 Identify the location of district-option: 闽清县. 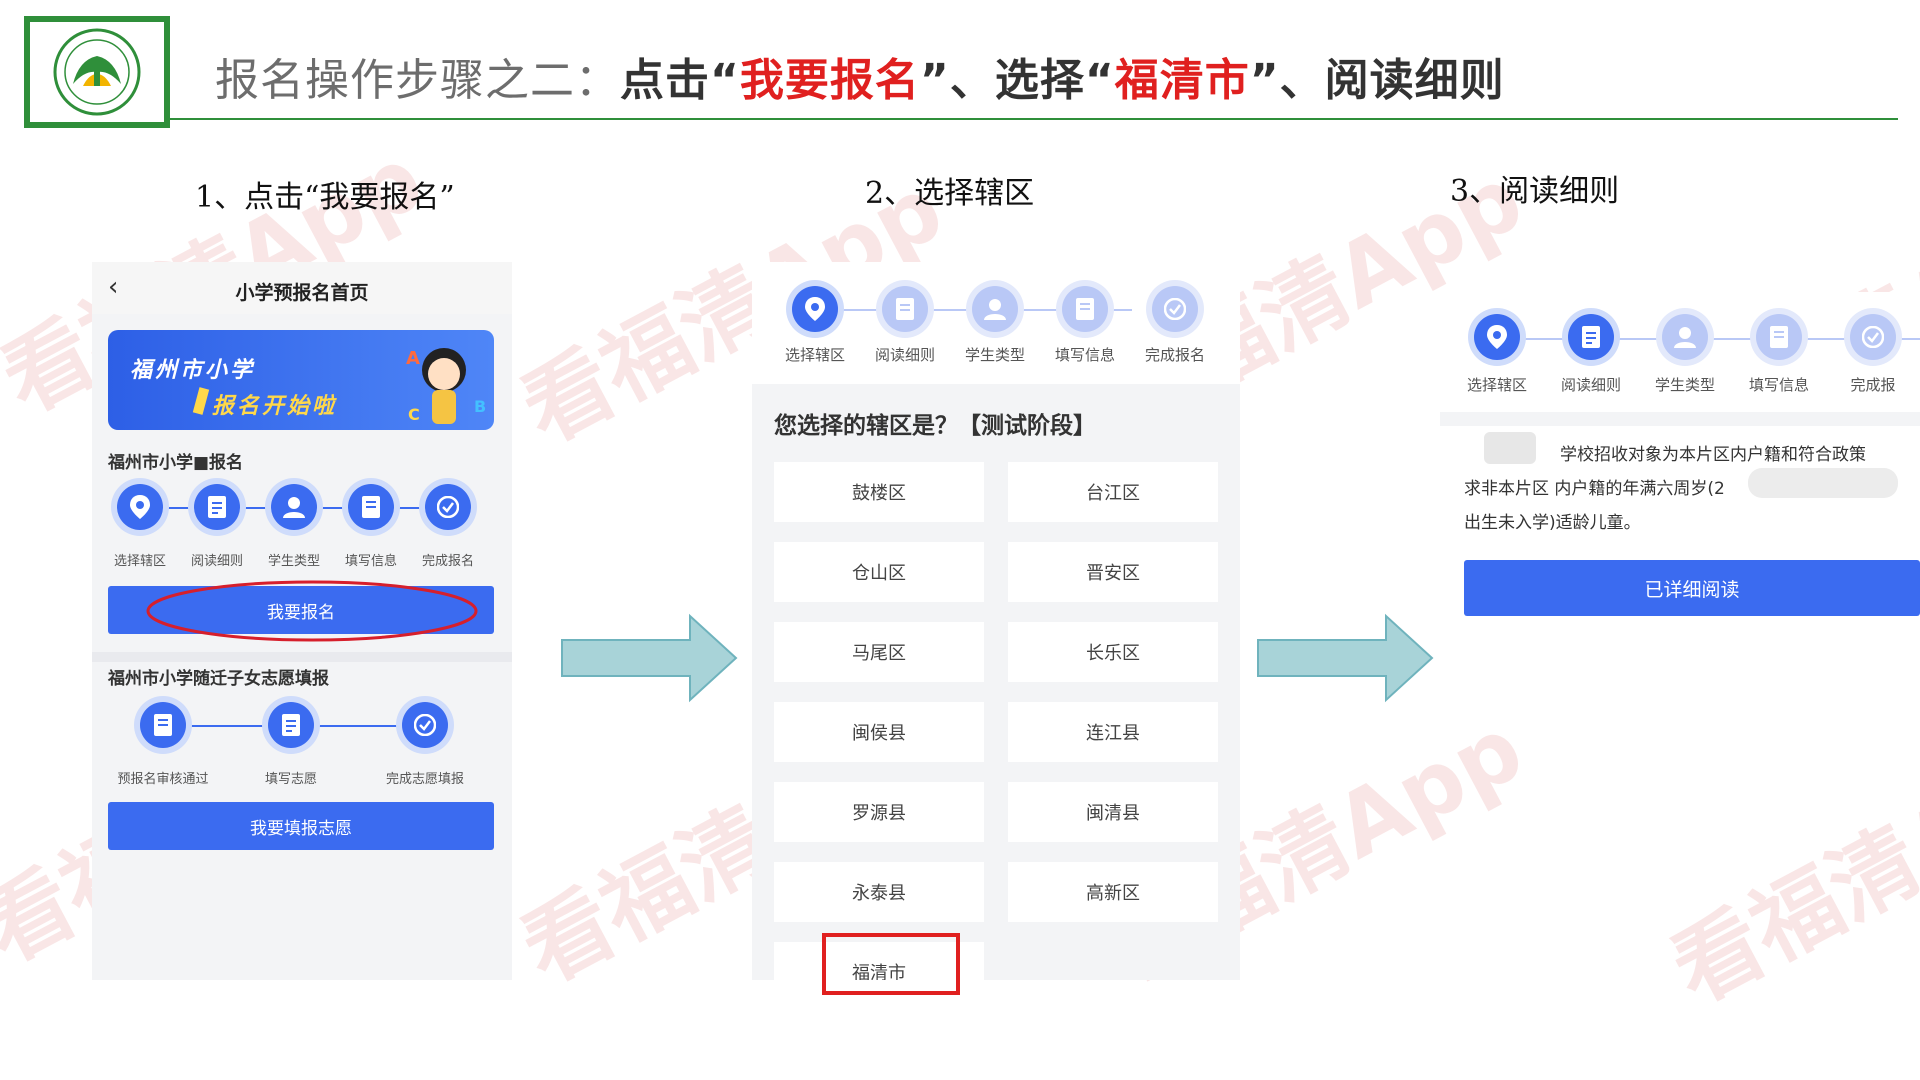
(1113, 812).